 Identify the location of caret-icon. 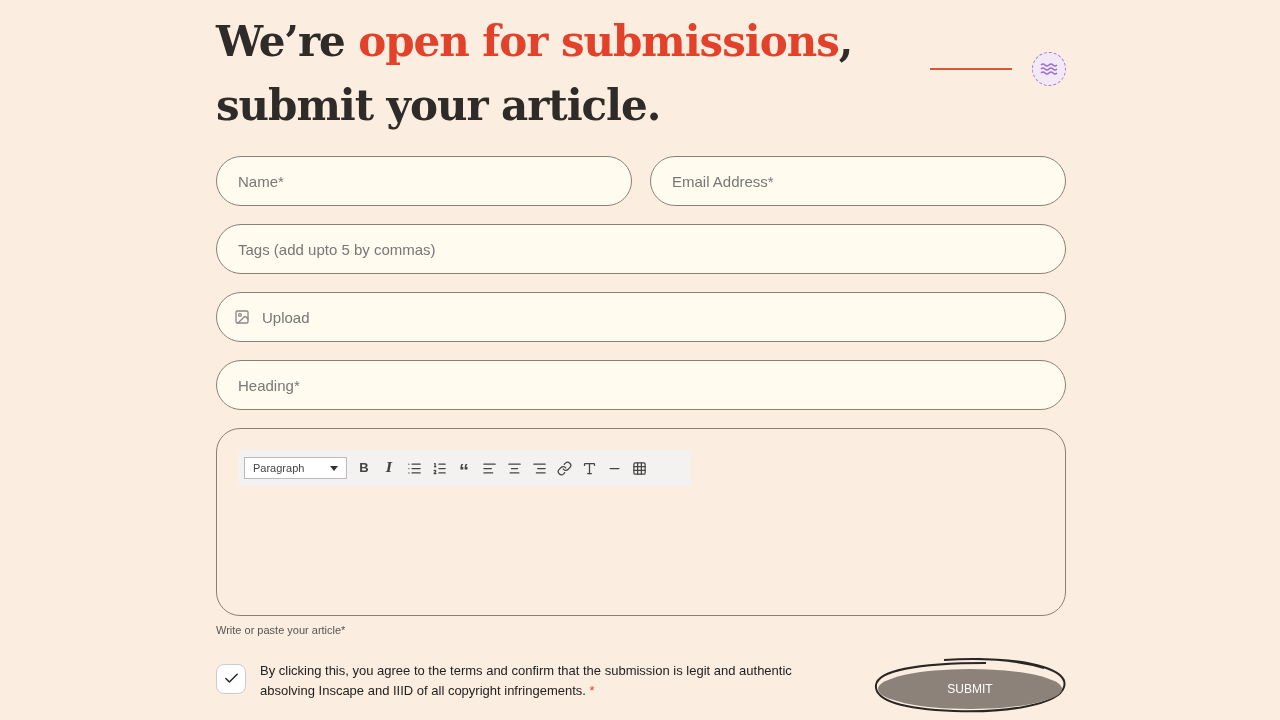
(334, 468).